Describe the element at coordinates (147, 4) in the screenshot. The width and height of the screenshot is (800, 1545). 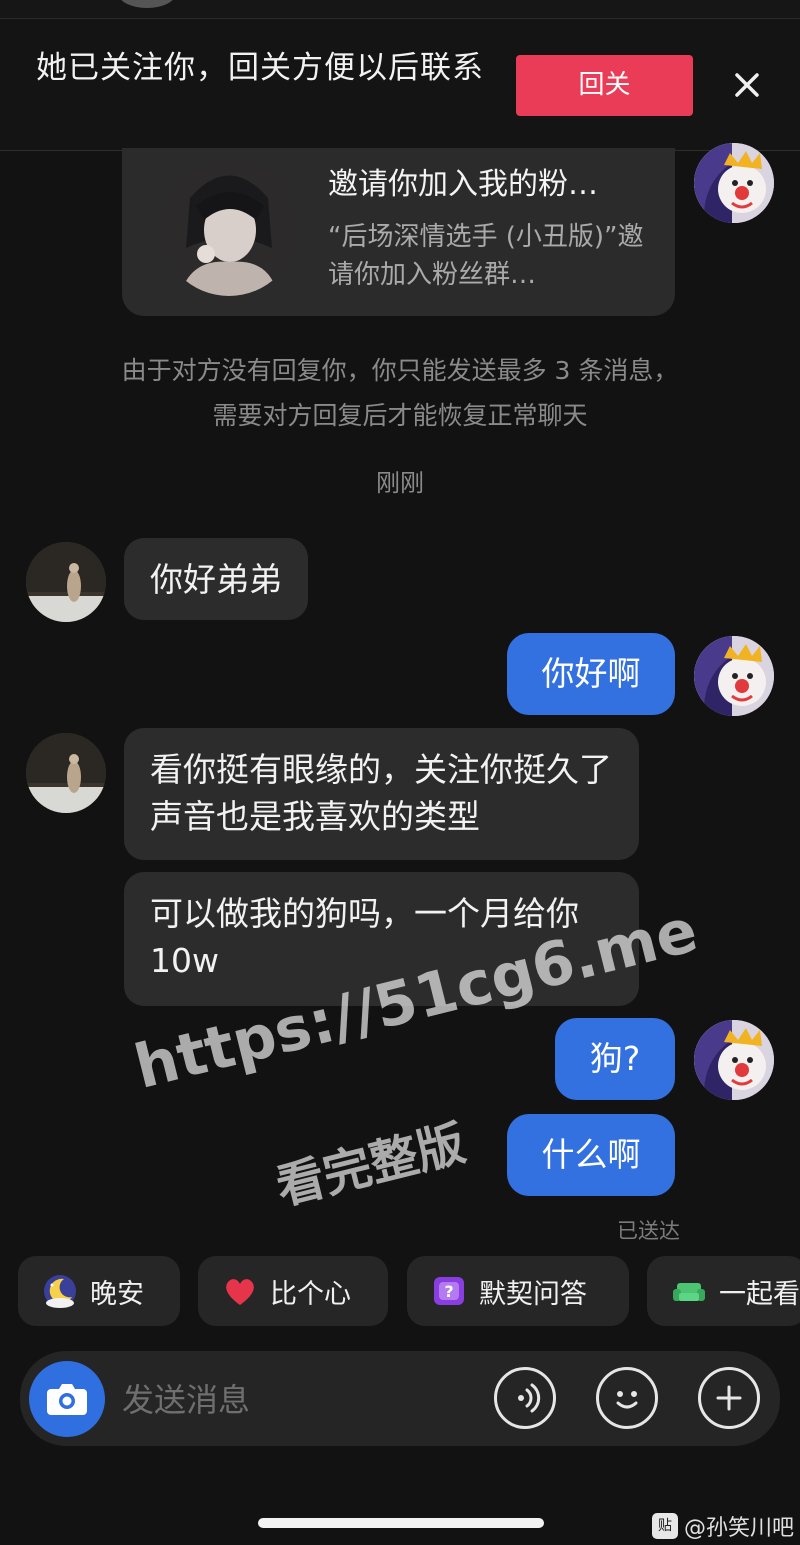
I see `header-avatar-stub` at that location.